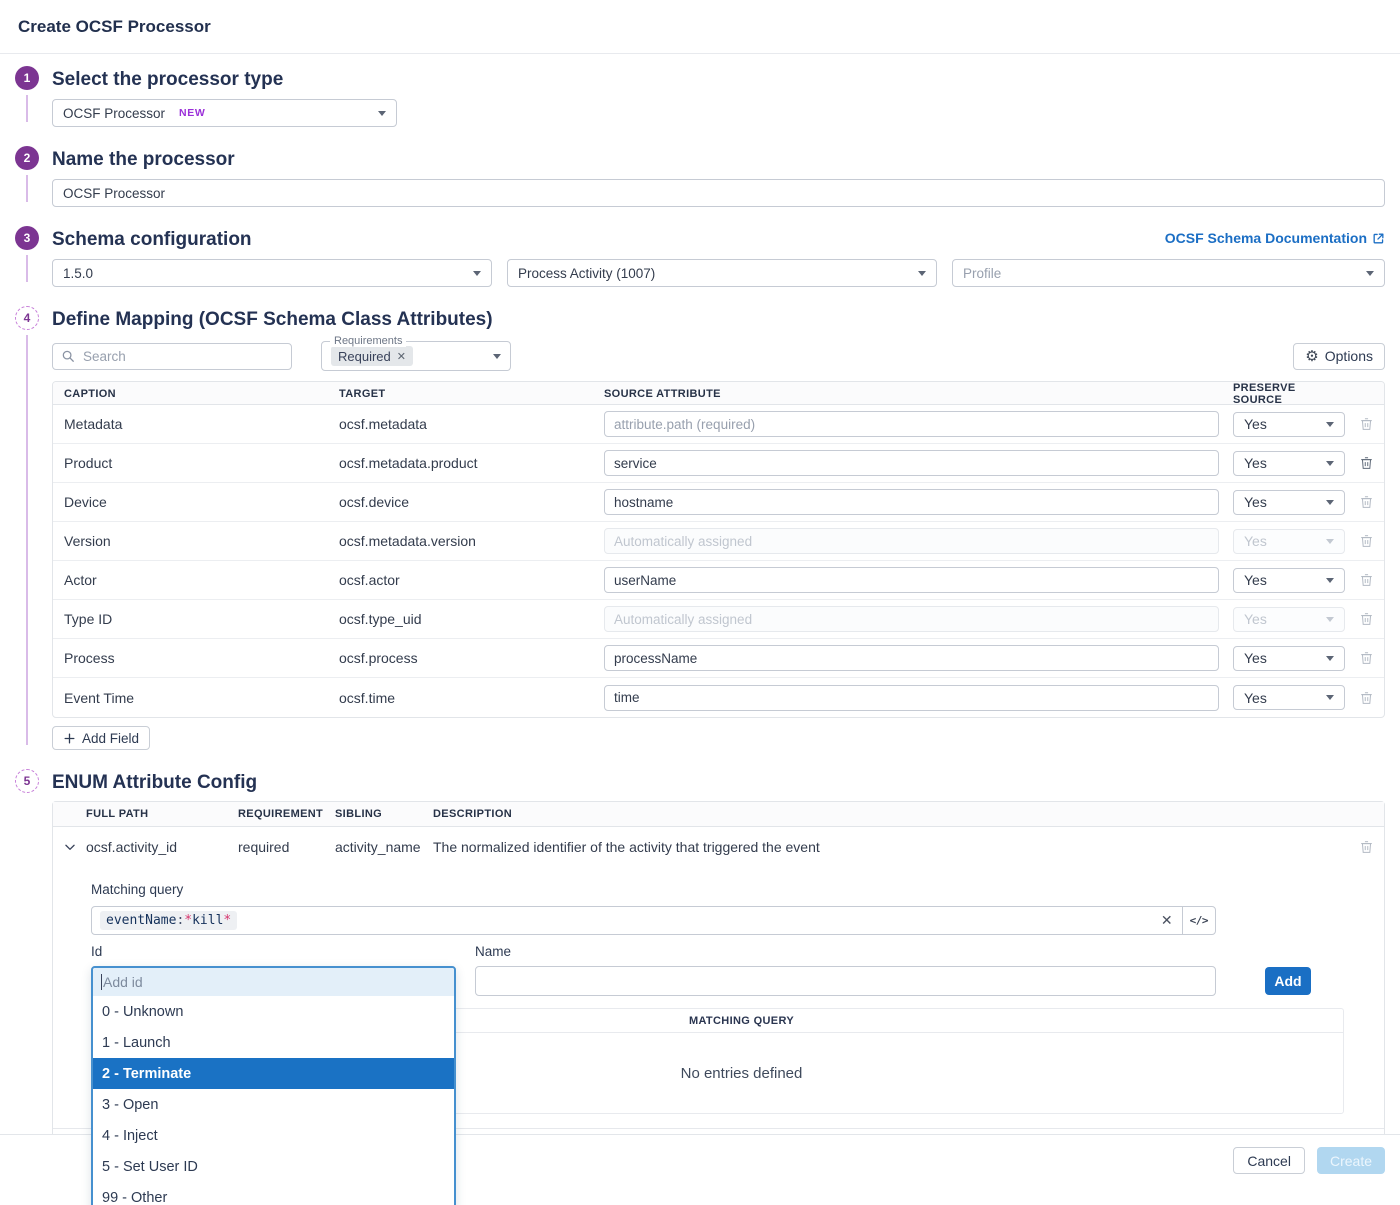 The width and height of the screenshot is (1400, 1205). What do you see at coordinates (1269, 1160) in the screenshot?
I see `cancel-button: Cancel` at bounding box center [1269, 1160].